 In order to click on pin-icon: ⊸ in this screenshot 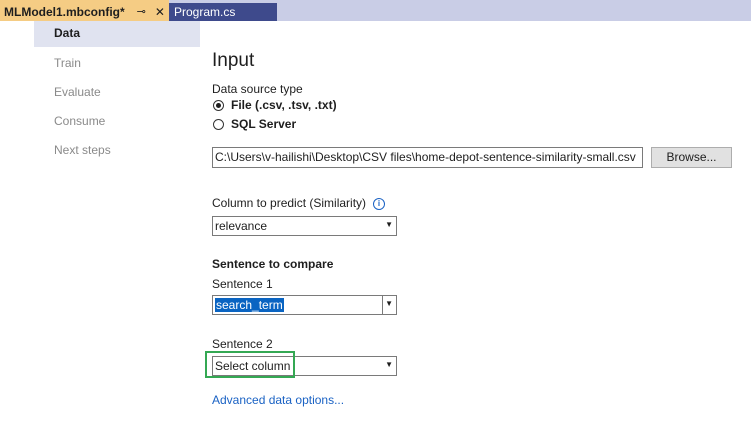, I will do `click(141, 11)`.